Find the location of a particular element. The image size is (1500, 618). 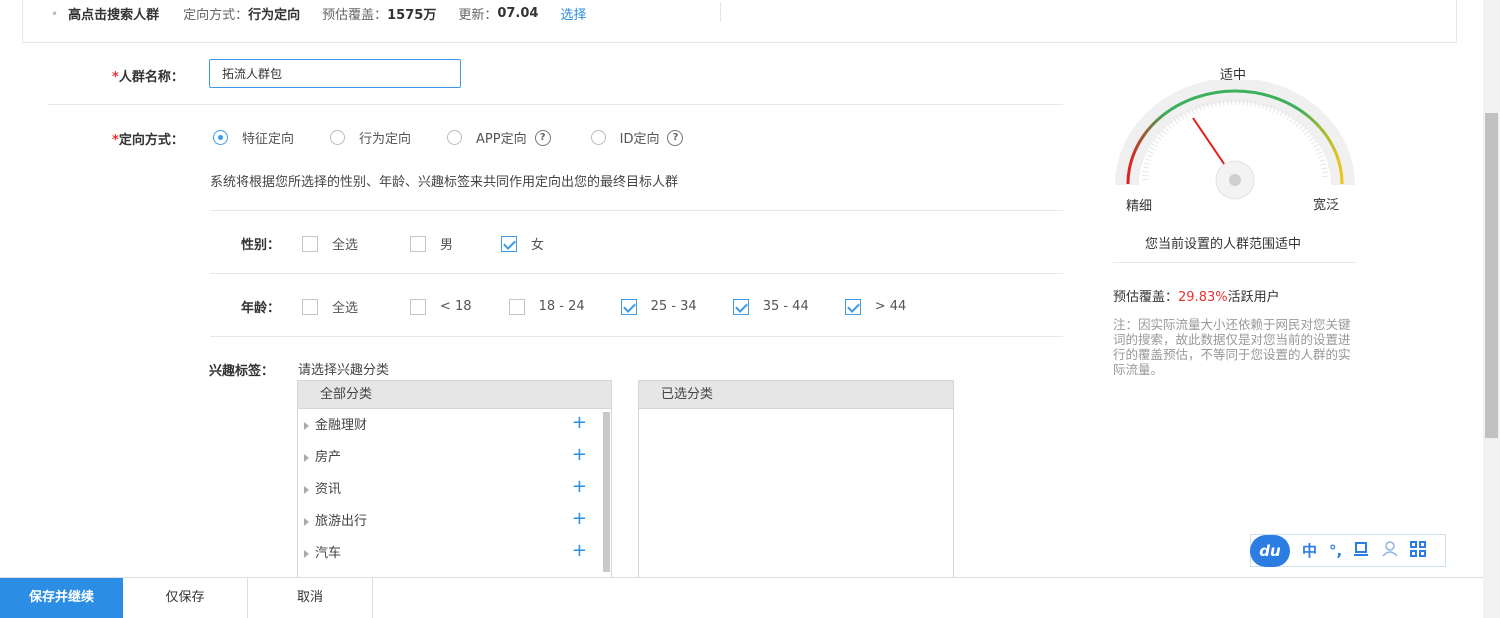

age-35-44-checkbox: 35 - 44 is located at coordinates (770, 306).